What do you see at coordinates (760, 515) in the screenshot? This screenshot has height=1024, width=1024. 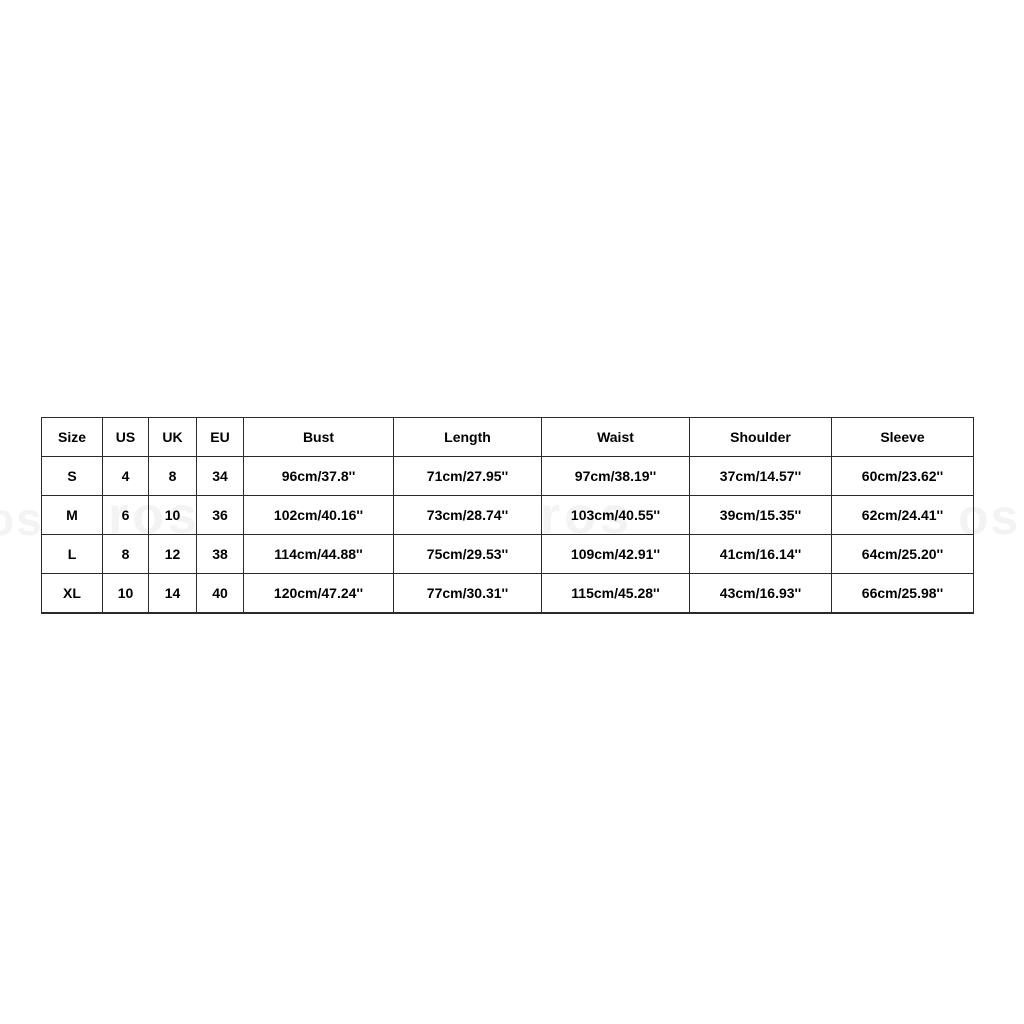 I see `cell-shoulder: 39cm/15.35''` at bounding box center [760, 515].